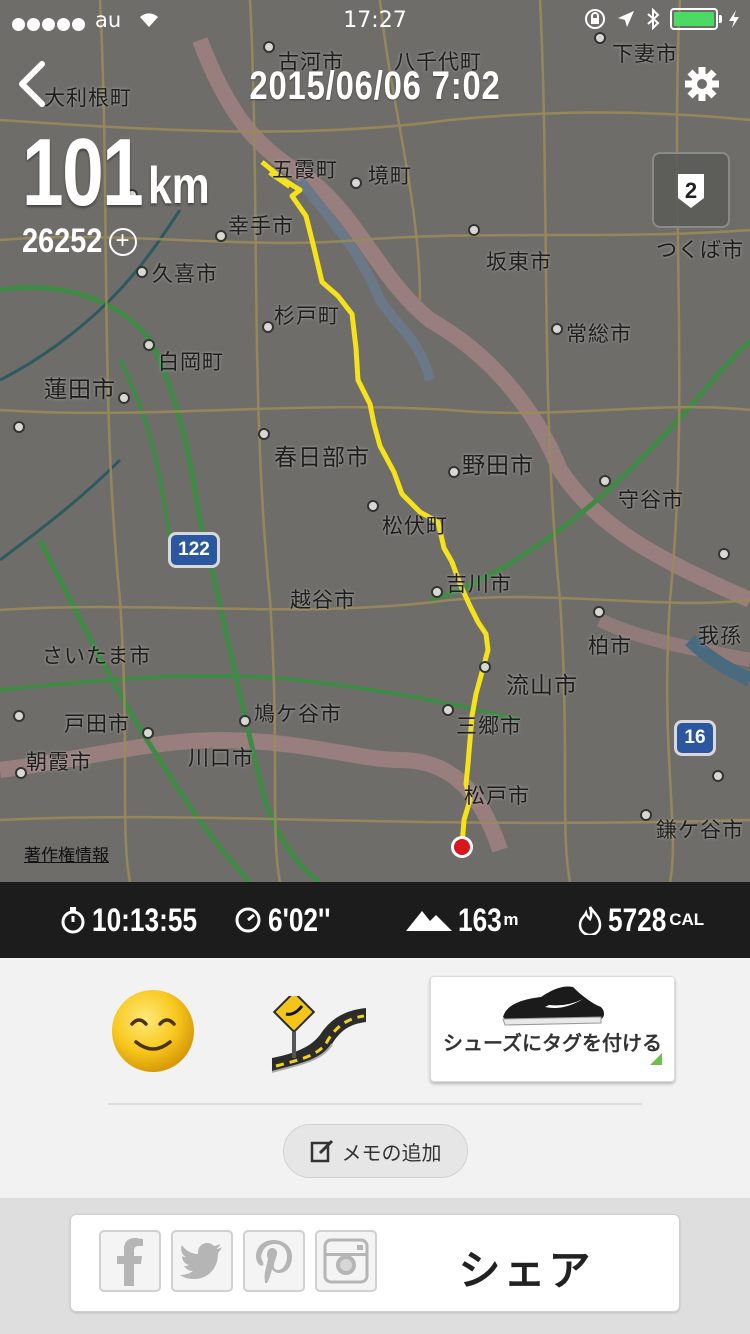  I want to click on instagram-toggle, so click(346, 1261).